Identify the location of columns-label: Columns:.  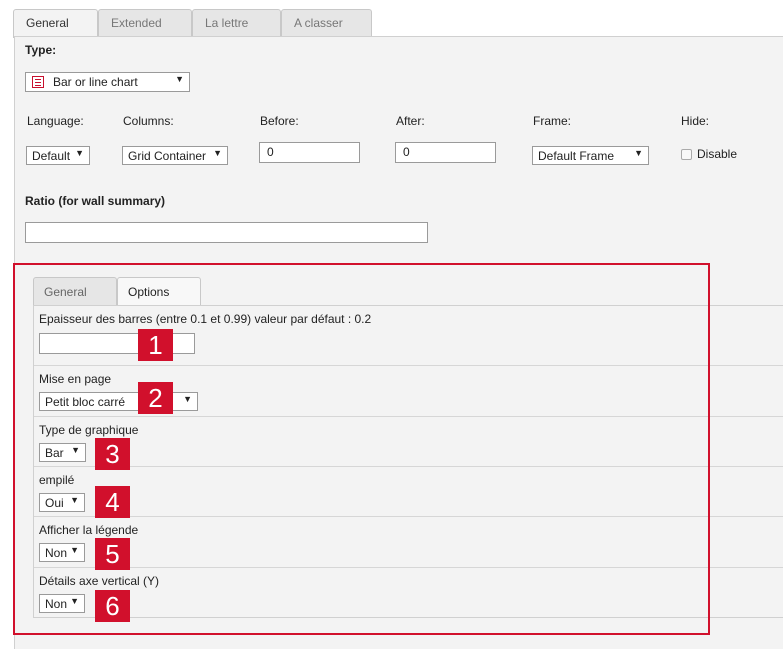
(148, 121).